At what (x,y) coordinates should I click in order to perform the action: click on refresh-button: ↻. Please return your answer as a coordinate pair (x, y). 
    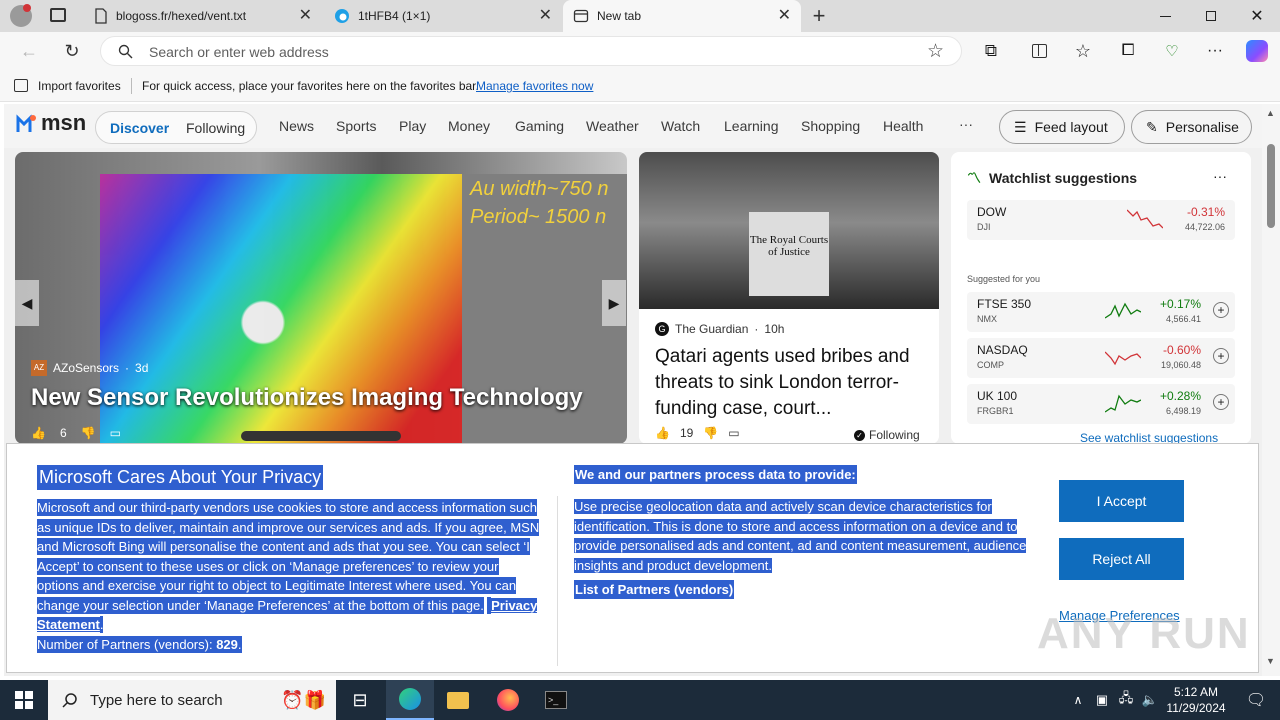
    Looking at the image, I should click on (72, 51).